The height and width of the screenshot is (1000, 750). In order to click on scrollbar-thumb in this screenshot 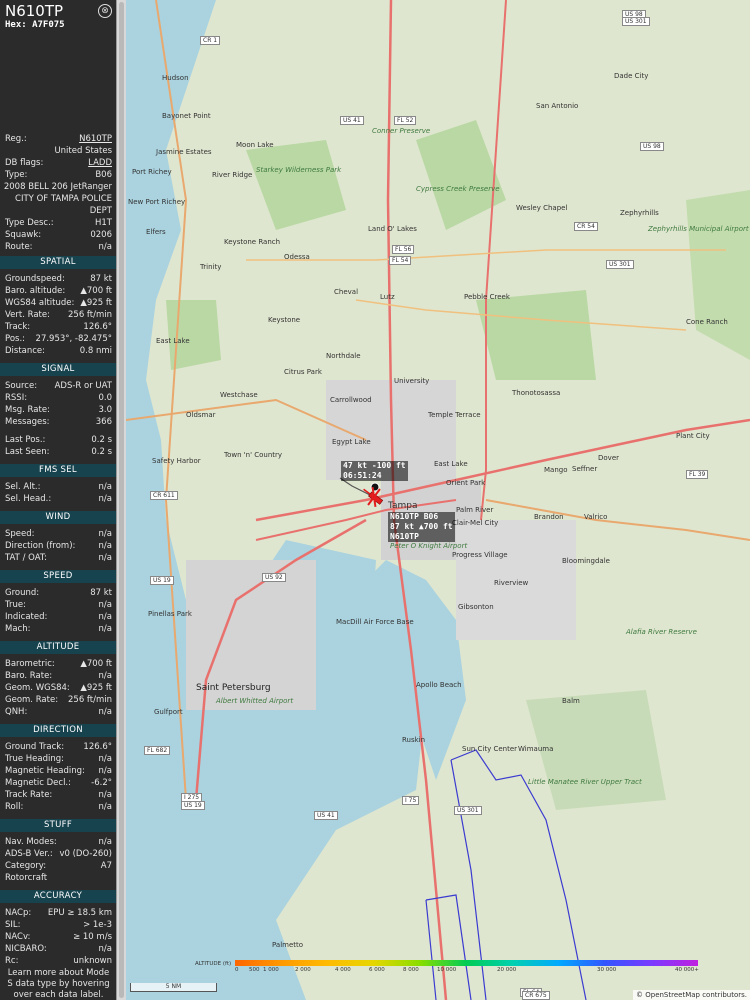, I will do `click(121, 500)`.